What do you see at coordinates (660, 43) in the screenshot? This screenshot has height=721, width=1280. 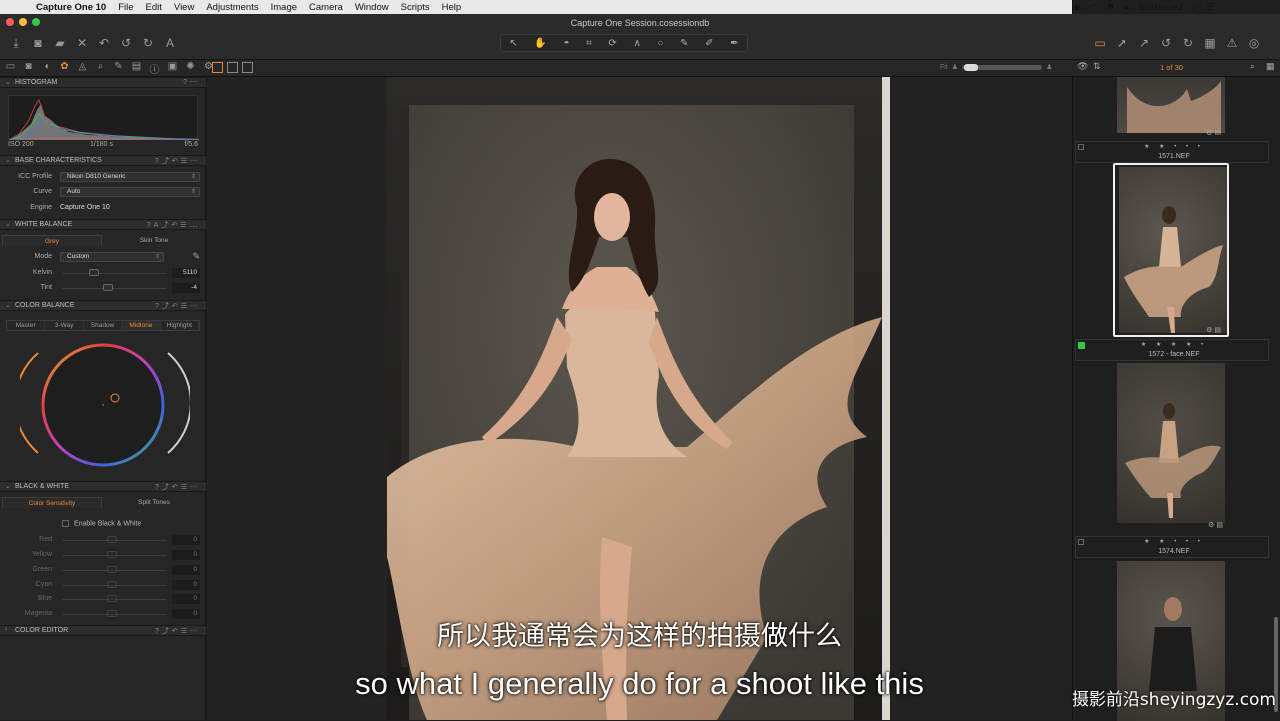 I see `spot-cursor-icon: ○` at bounding box center [660, 43].